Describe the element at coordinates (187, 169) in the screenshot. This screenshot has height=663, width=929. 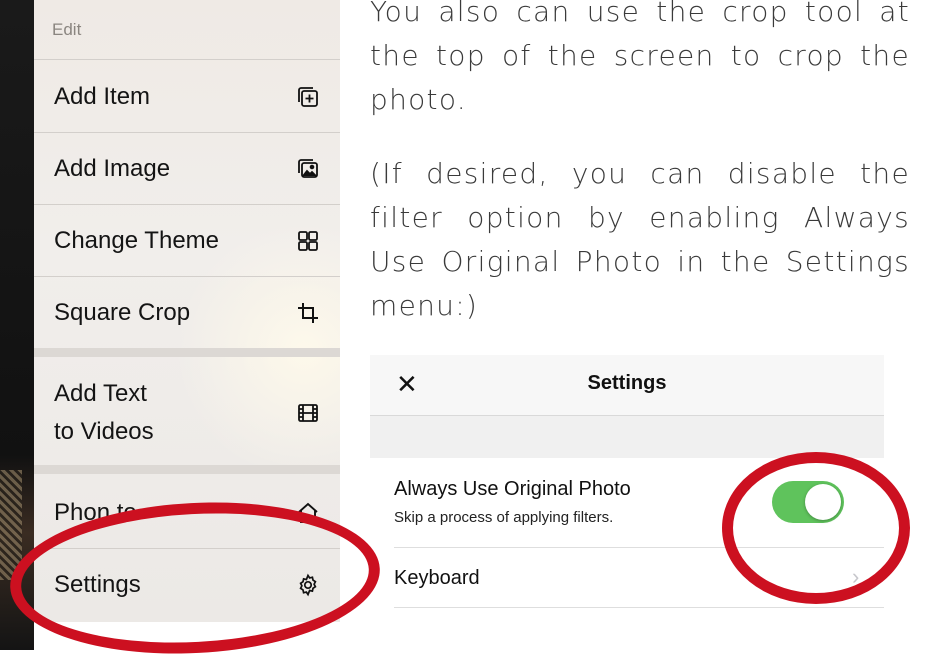
I see `menu-item-add-image: Add Image` at that location.